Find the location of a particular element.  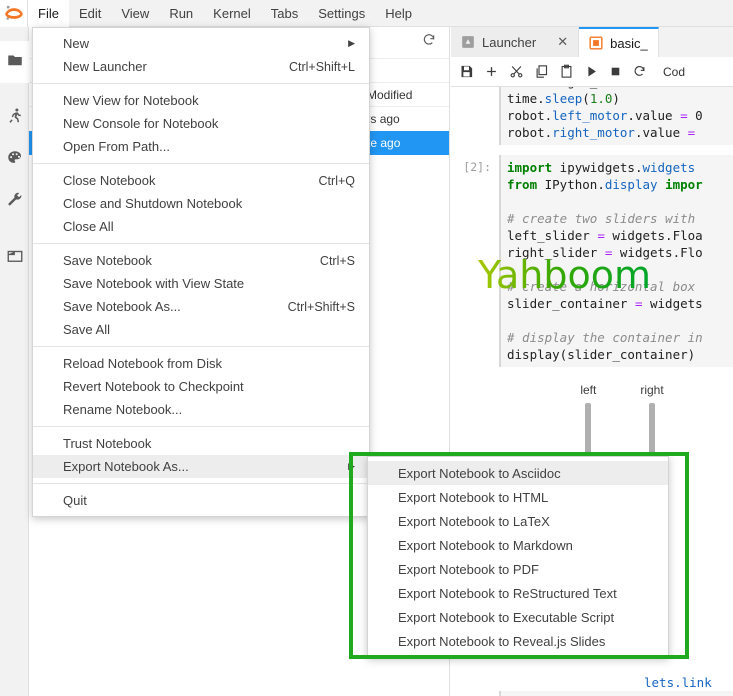

menu-item-close-shutdown-label: Close and Shutdown Notebook is located at coordinates (153, 203).